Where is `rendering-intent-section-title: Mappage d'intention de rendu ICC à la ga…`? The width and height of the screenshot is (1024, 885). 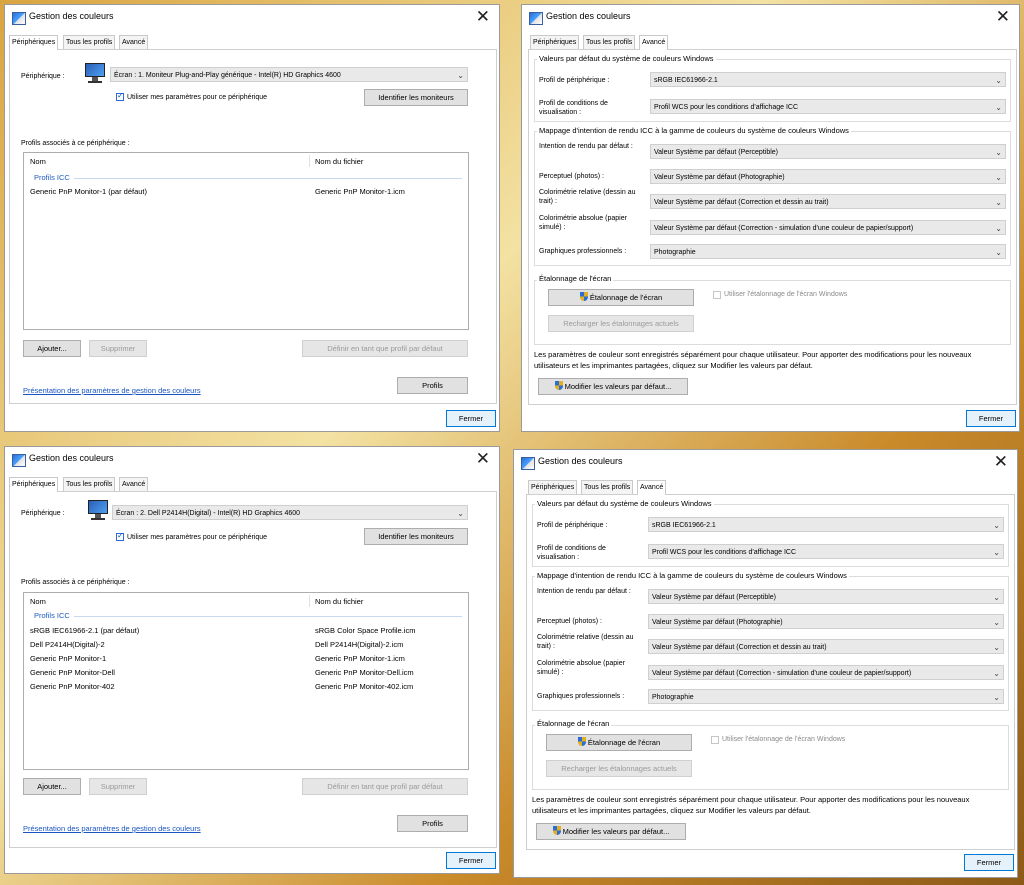 rendering-intent-section-title: Mappage d'intention de rendu ICC à la ga… is located at coordinates (692, 575).